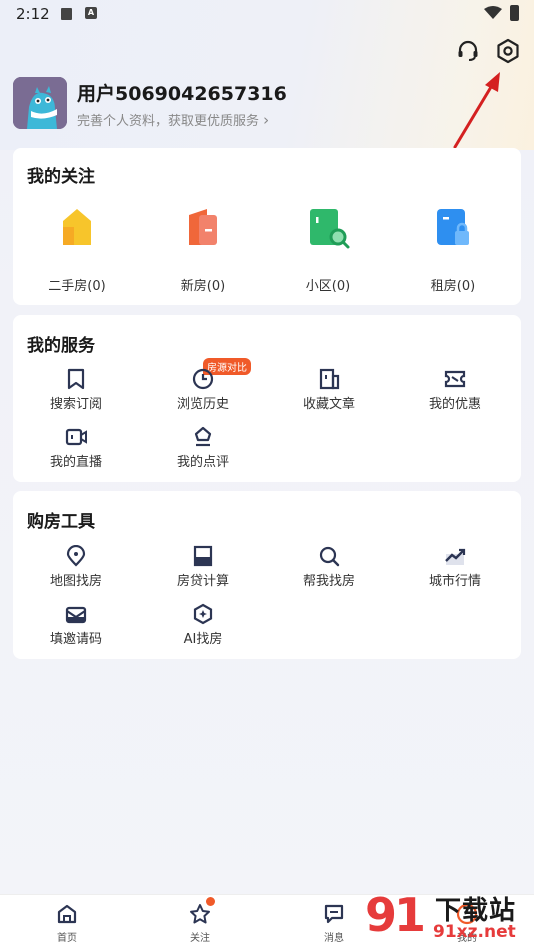 The height and width of the screenshot is (950, 534). What do you see at coordinates (75, 581) in the screenshot?
I see `tool-label: 地图找房` at bounding box center [75, 581].